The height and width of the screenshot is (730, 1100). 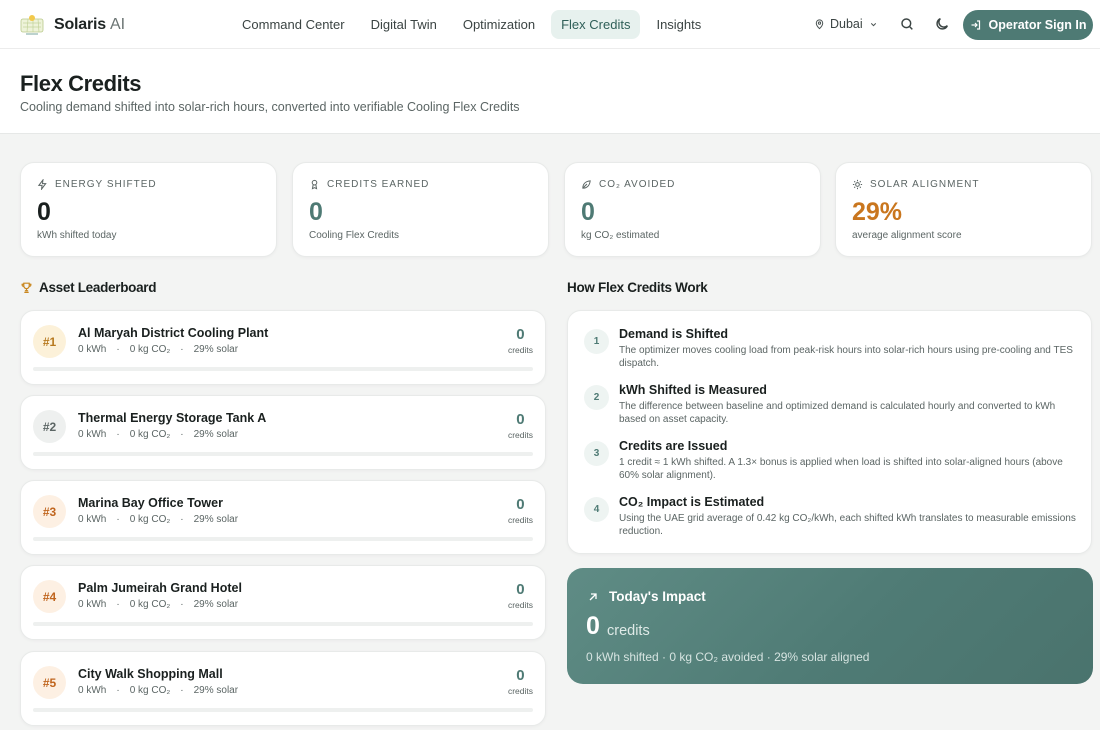 What do you see at coordinates (499, 24) in the screenshot?
I see `nav-link-optimization: Optimization` at bounding box center [499, 24].